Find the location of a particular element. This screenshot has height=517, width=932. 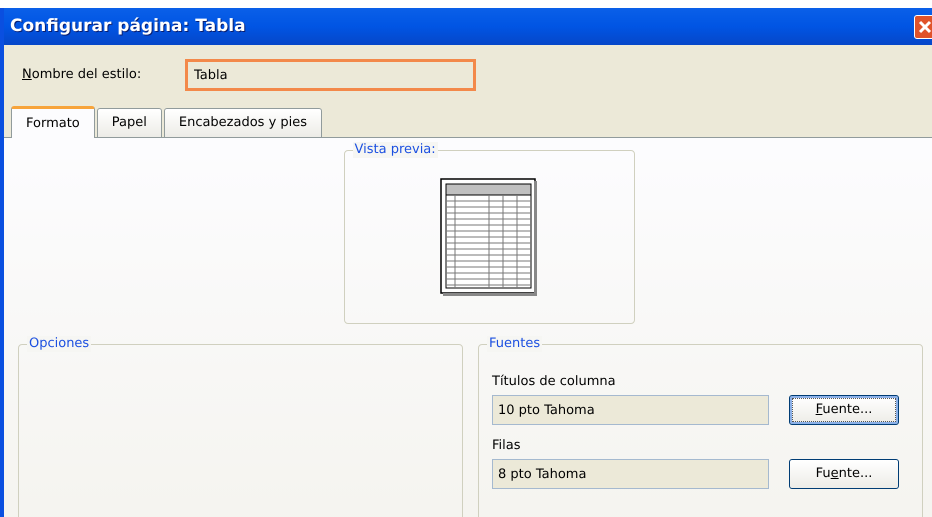

close-button is located at coordinates (923, 26).